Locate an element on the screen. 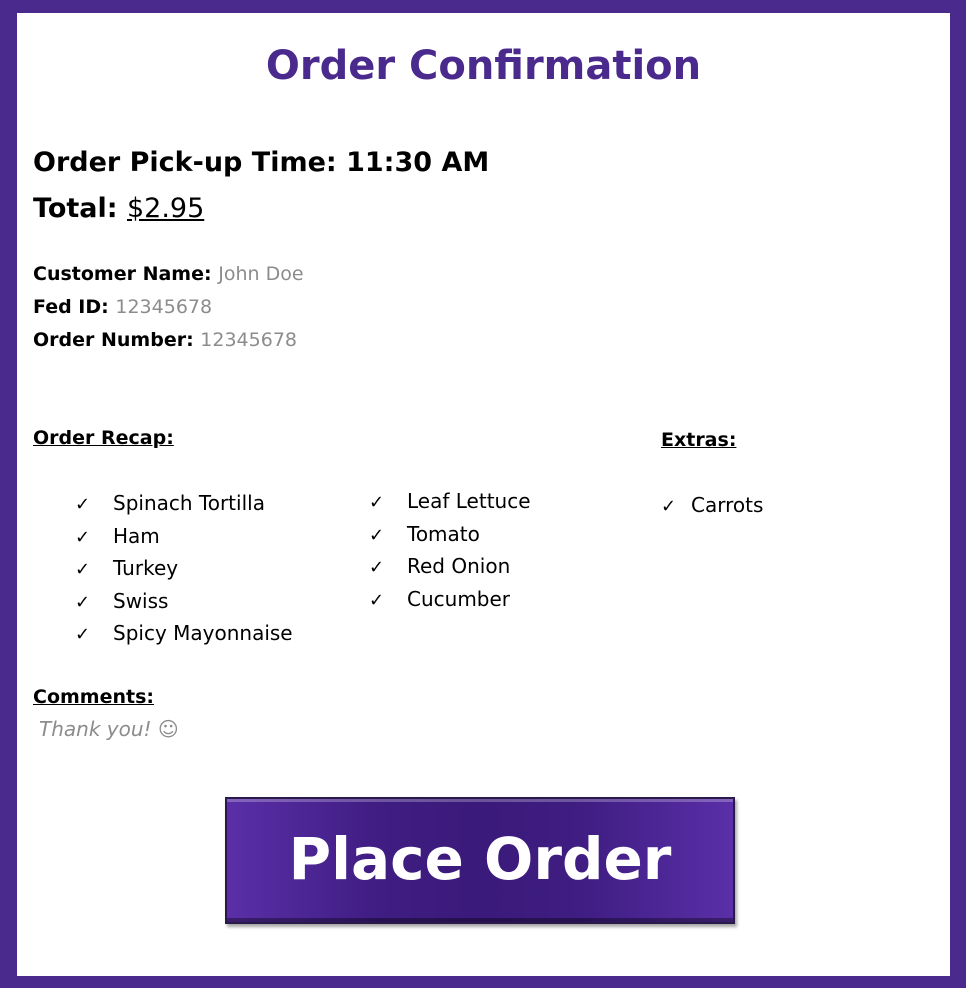 The height and width of the screenshot is (988, 966). place-order-button: Place Order is located at coordinates (480, 860).